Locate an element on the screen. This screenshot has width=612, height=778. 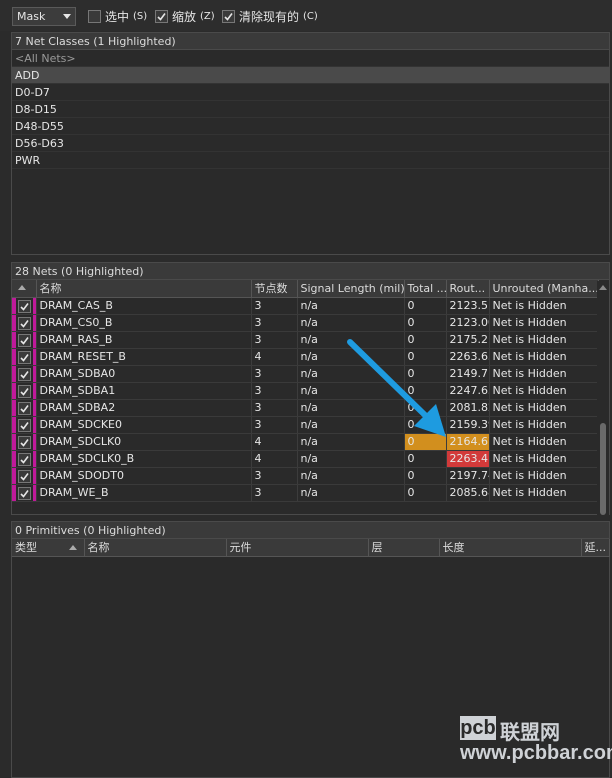
checkbox-box is located at coordinates (94, 16).